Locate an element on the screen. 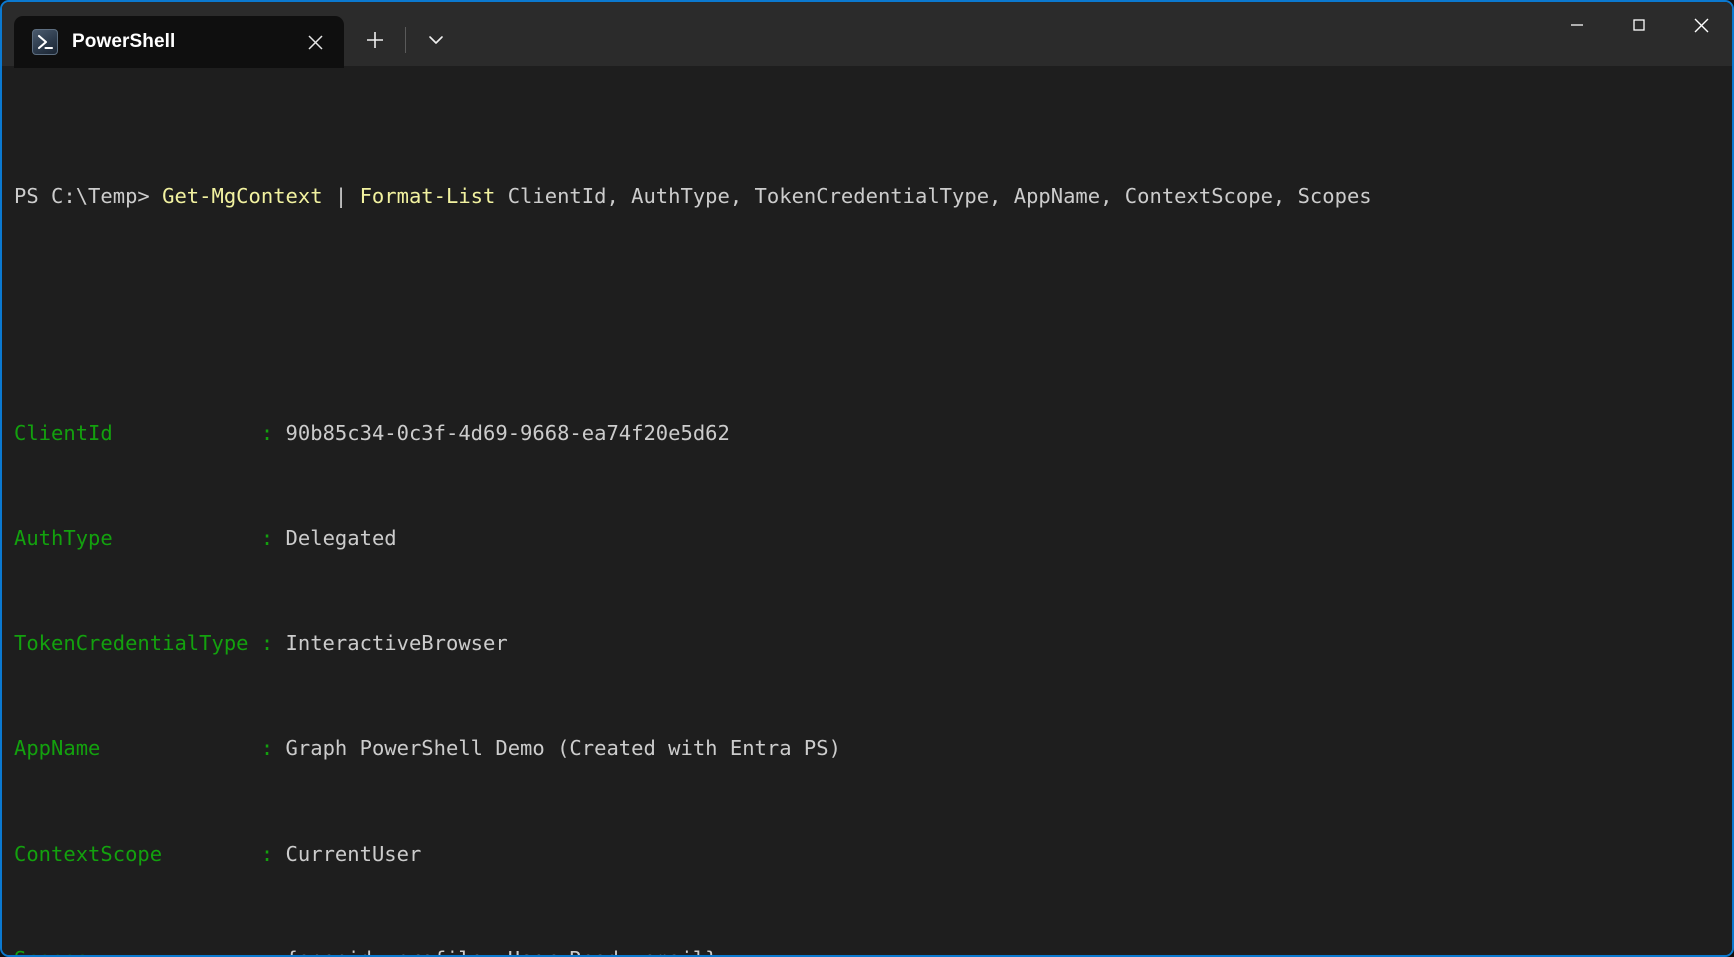 This screenshot has height=957, width=1734. chevron-down-icon is located at coordinates (436, 40).